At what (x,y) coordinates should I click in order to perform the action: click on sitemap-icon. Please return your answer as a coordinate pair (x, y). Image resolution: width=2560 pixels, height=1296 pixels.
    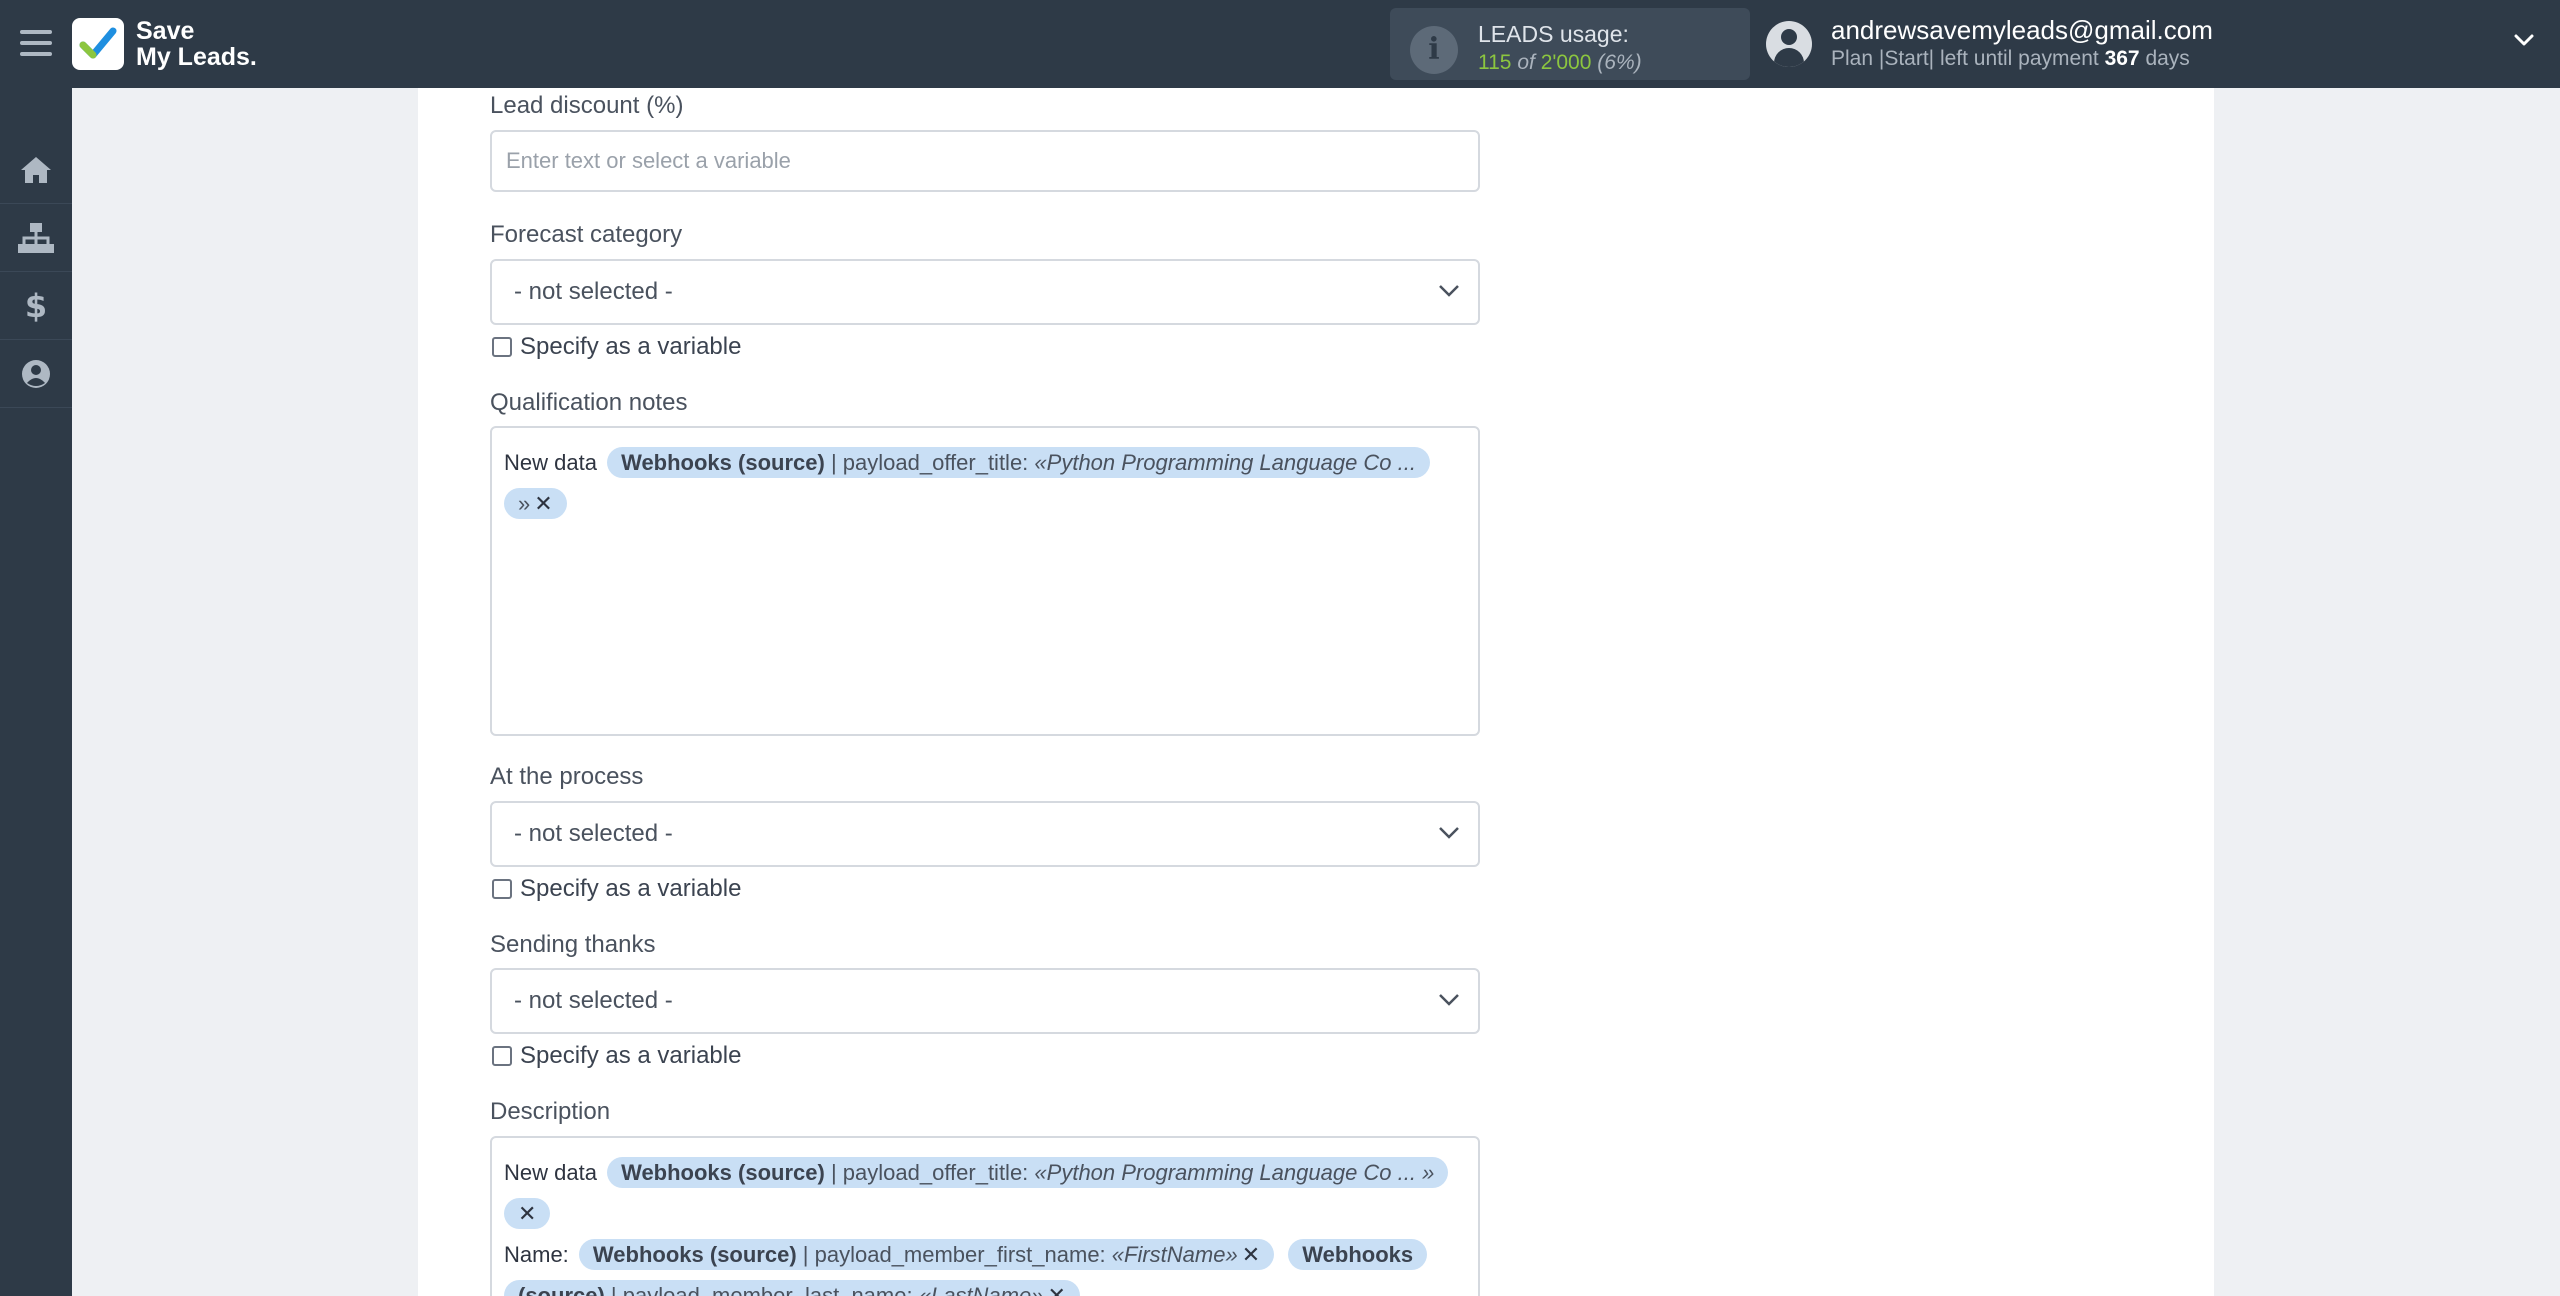
    Looking at the image, I should click on (36, 237).